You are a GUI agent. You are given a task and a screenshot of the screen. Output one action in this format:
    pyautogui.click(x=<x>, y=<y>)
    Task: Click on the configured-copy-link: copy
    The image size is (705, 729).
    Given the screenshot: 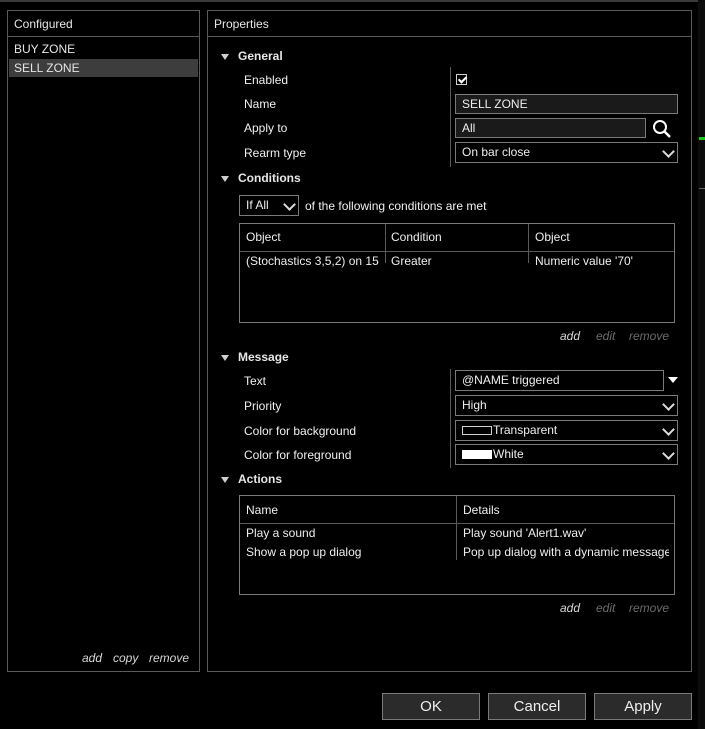 What is the action you would take?
    pyautogui.click(x=125, y=658)
    